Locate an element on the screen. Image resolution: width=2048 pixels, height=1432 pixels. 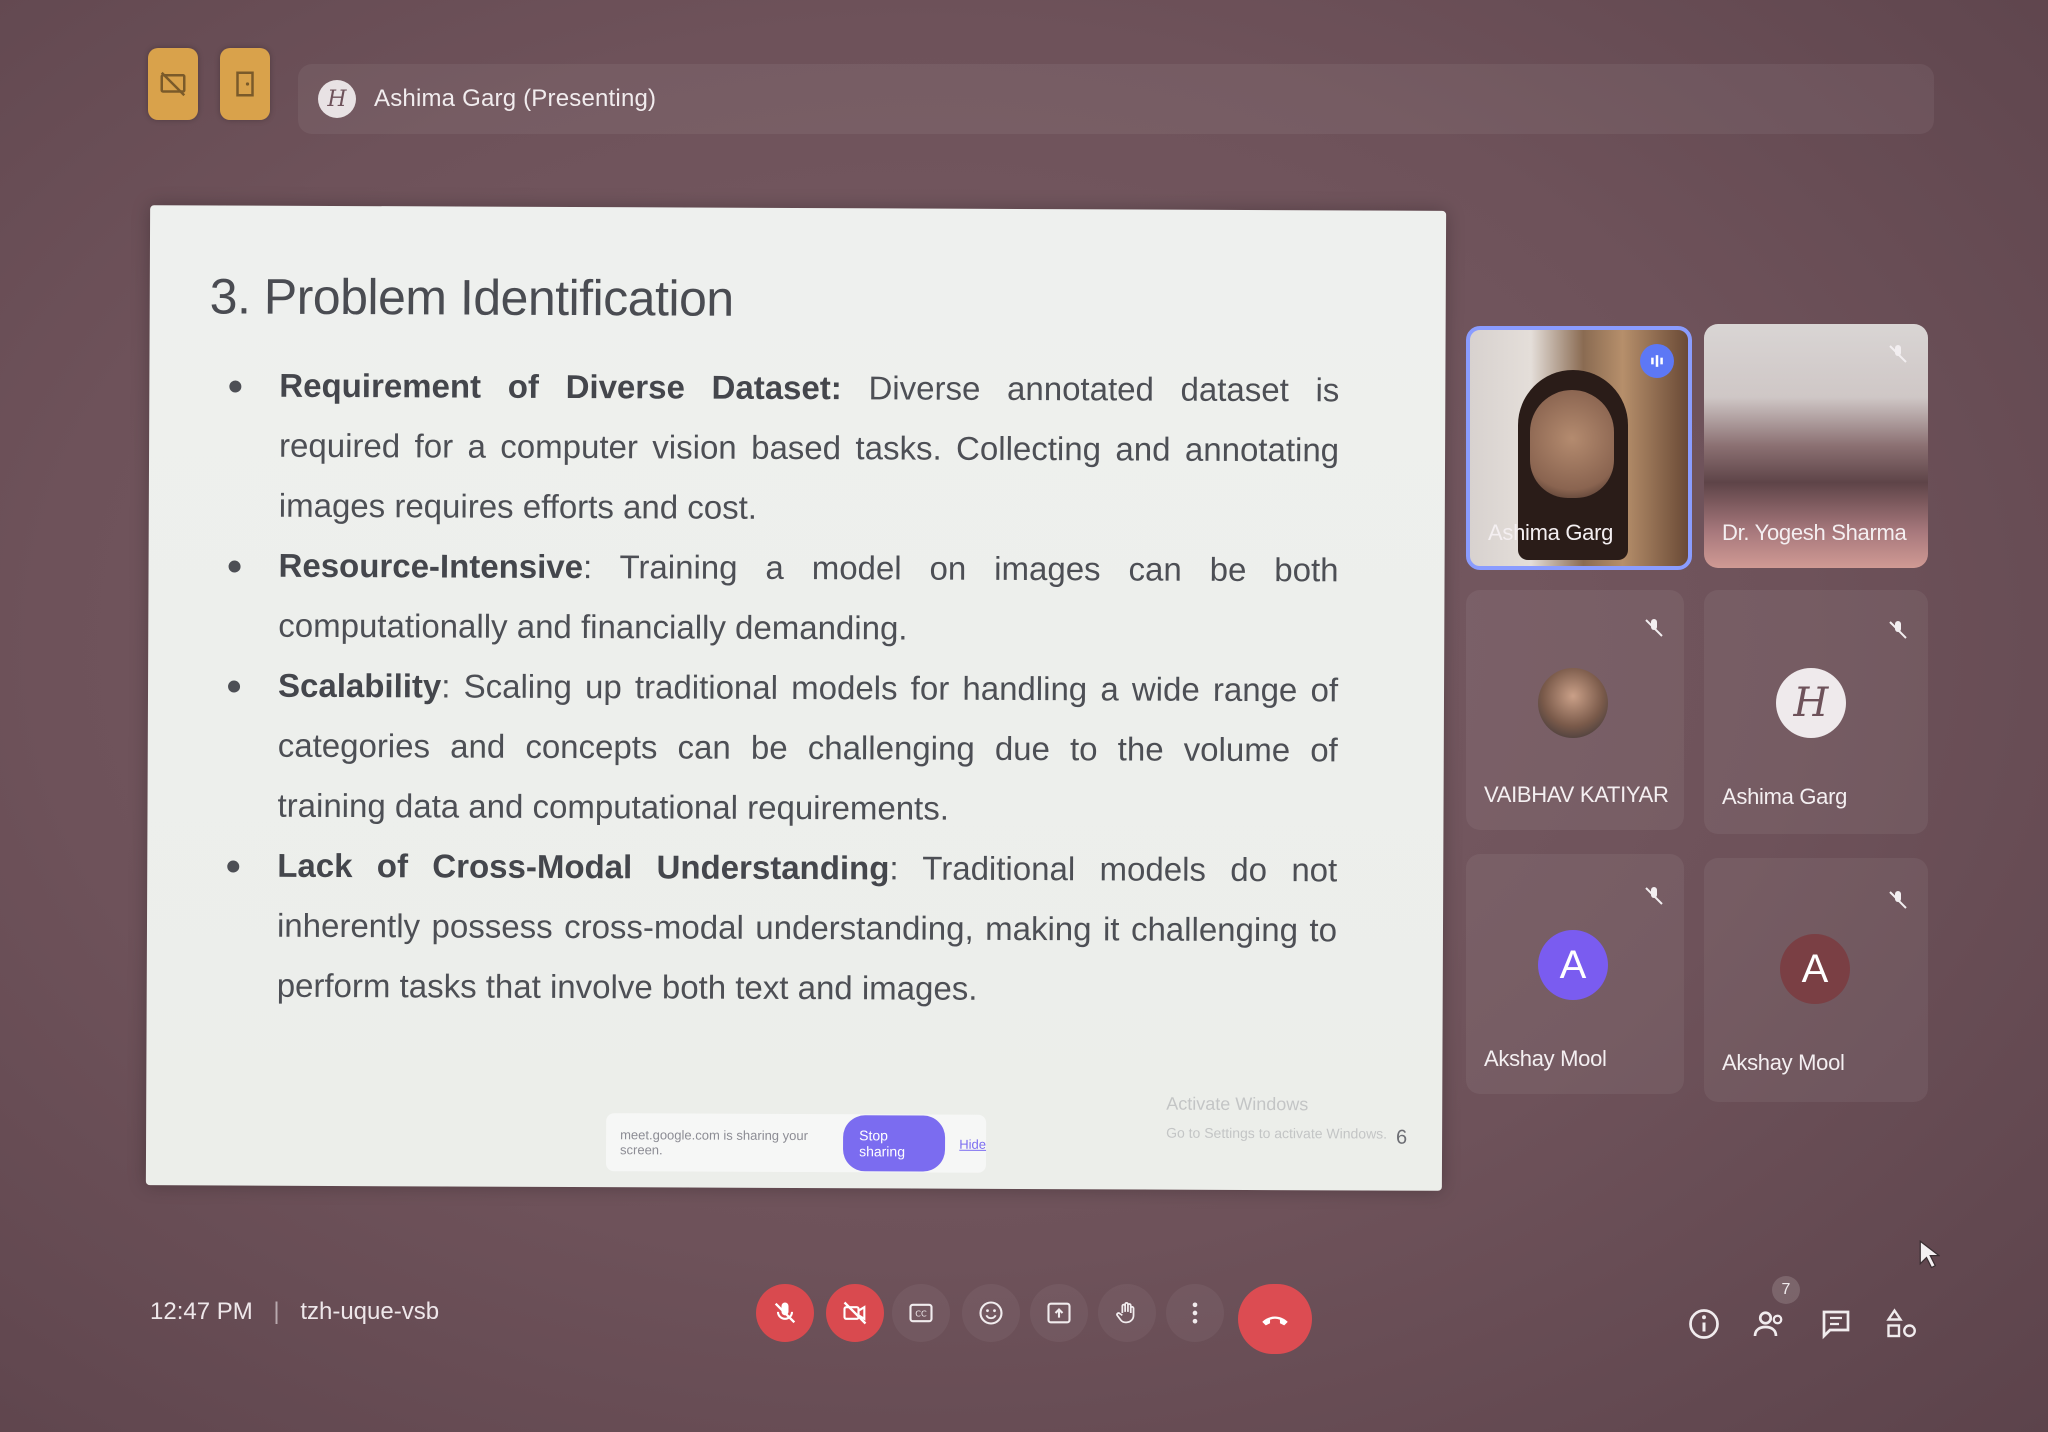
participant-tile-yogesh-video: Dr. Yogesh Sharma is located at coordinates (1816, 446).